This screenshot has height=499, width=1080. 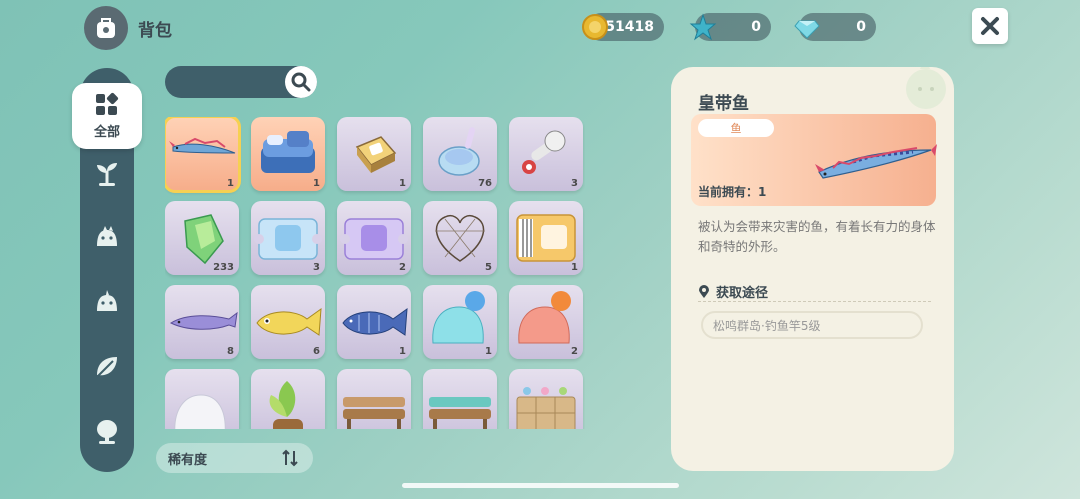 I want to click on source-heading: 获取途径, so click(x=733, y=291).